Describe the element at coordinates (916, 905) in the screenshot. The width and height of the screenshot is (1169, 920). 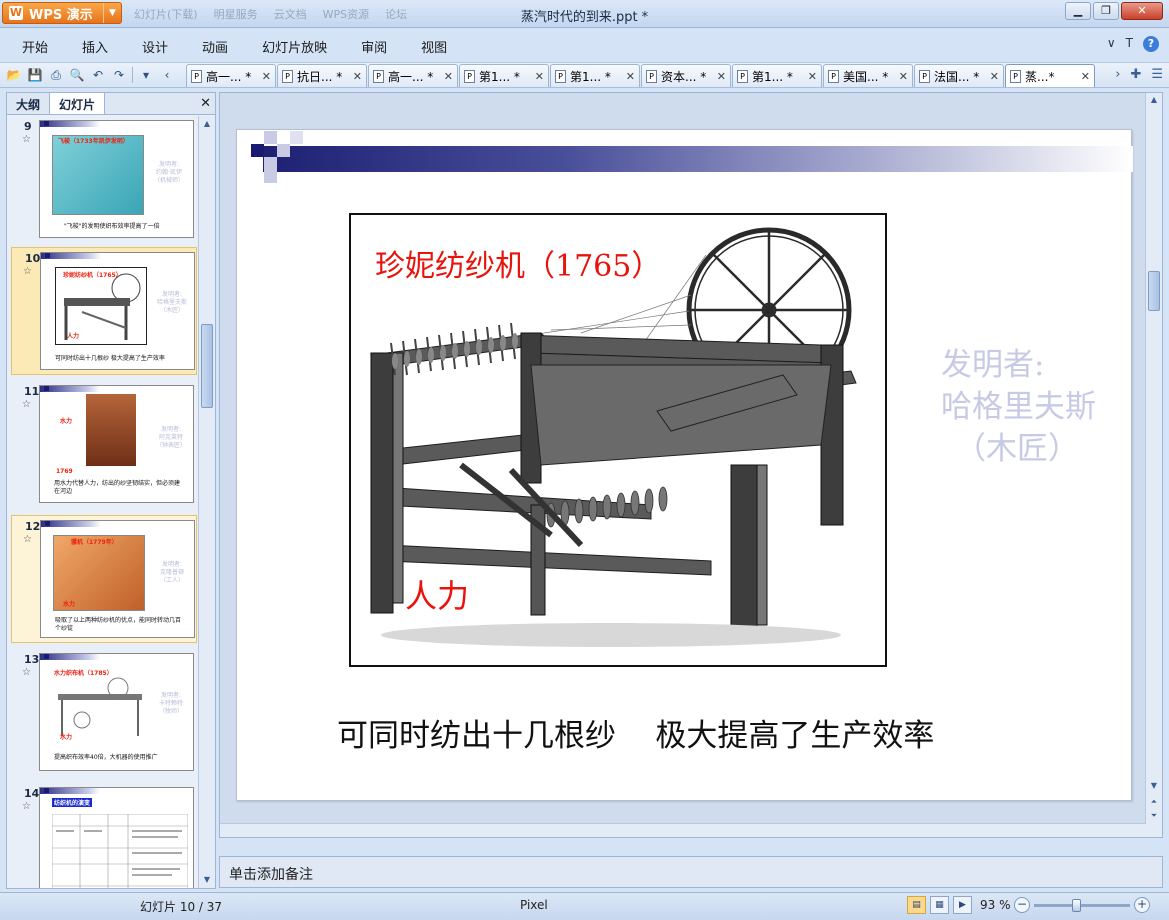
I see `normal-view-icon: ▤` at that location.